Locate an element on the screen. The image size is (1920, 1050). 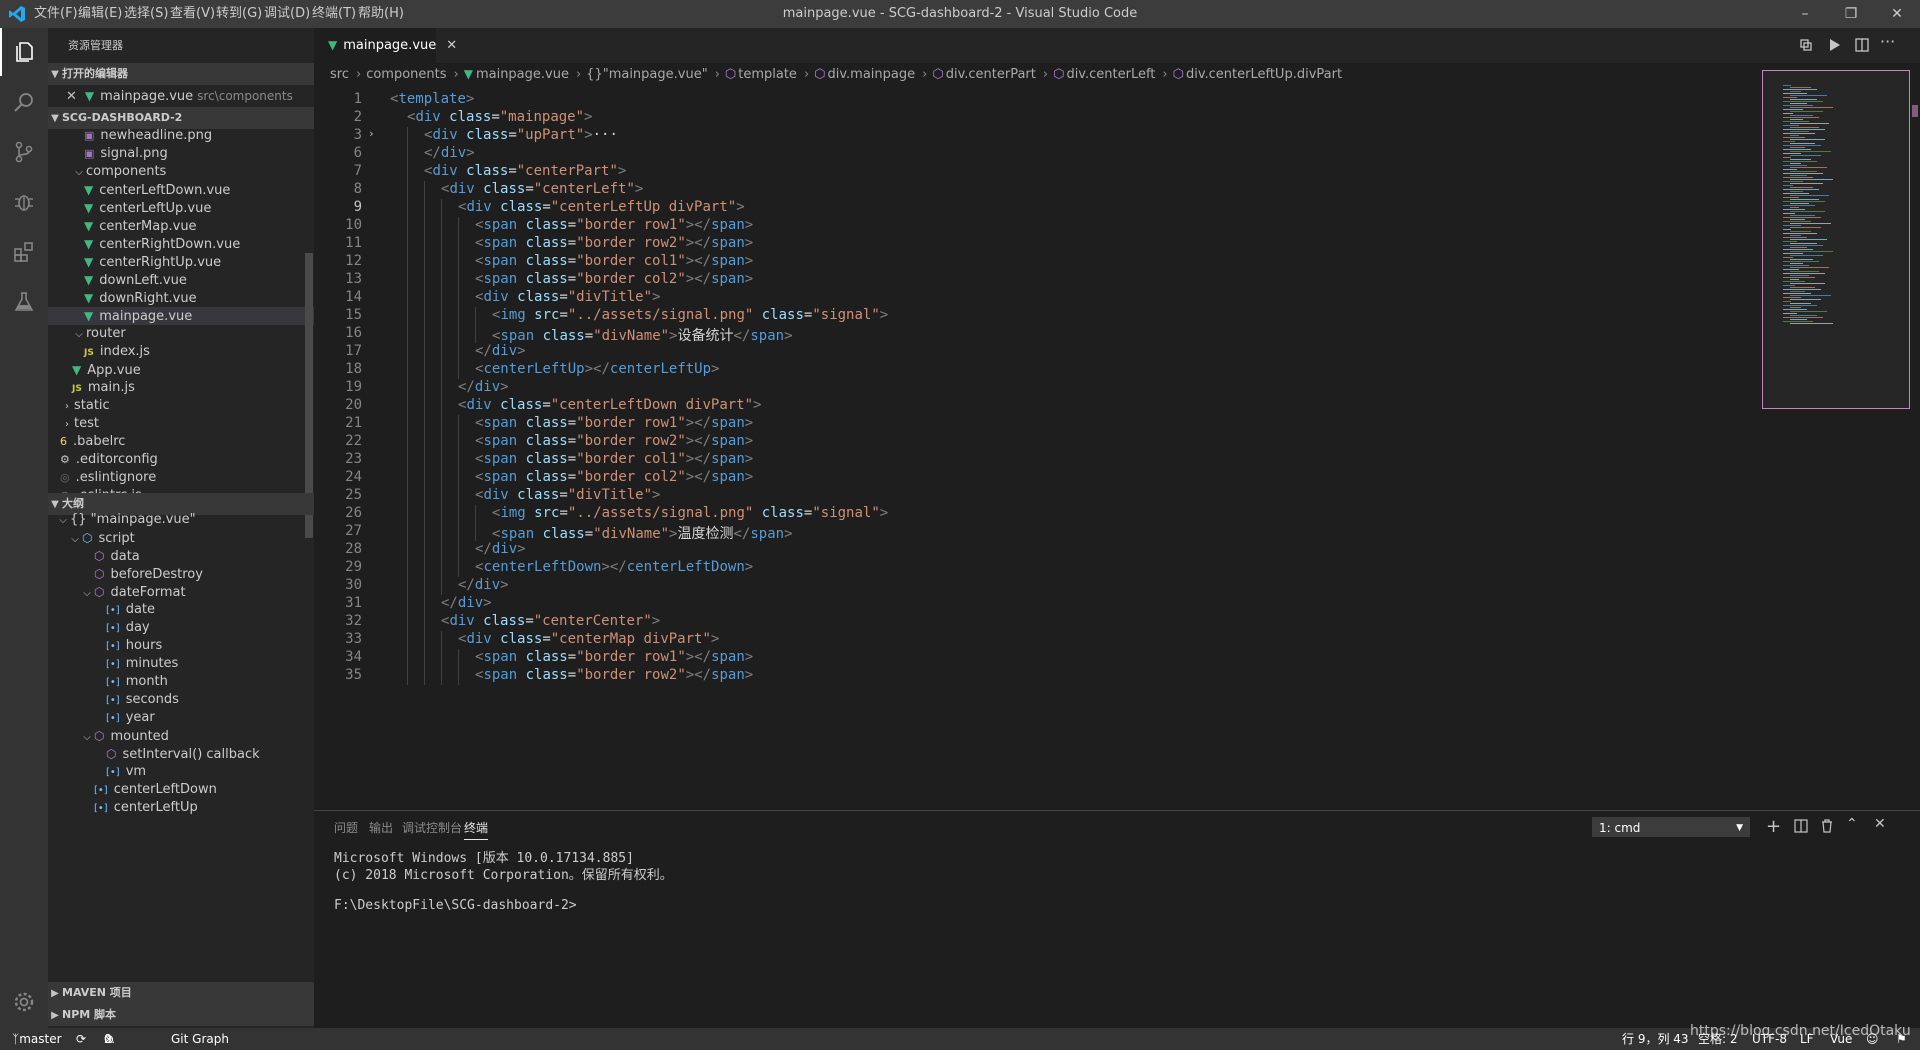
panel-tab: 调试控制台 is located at coordinates (432, 827).